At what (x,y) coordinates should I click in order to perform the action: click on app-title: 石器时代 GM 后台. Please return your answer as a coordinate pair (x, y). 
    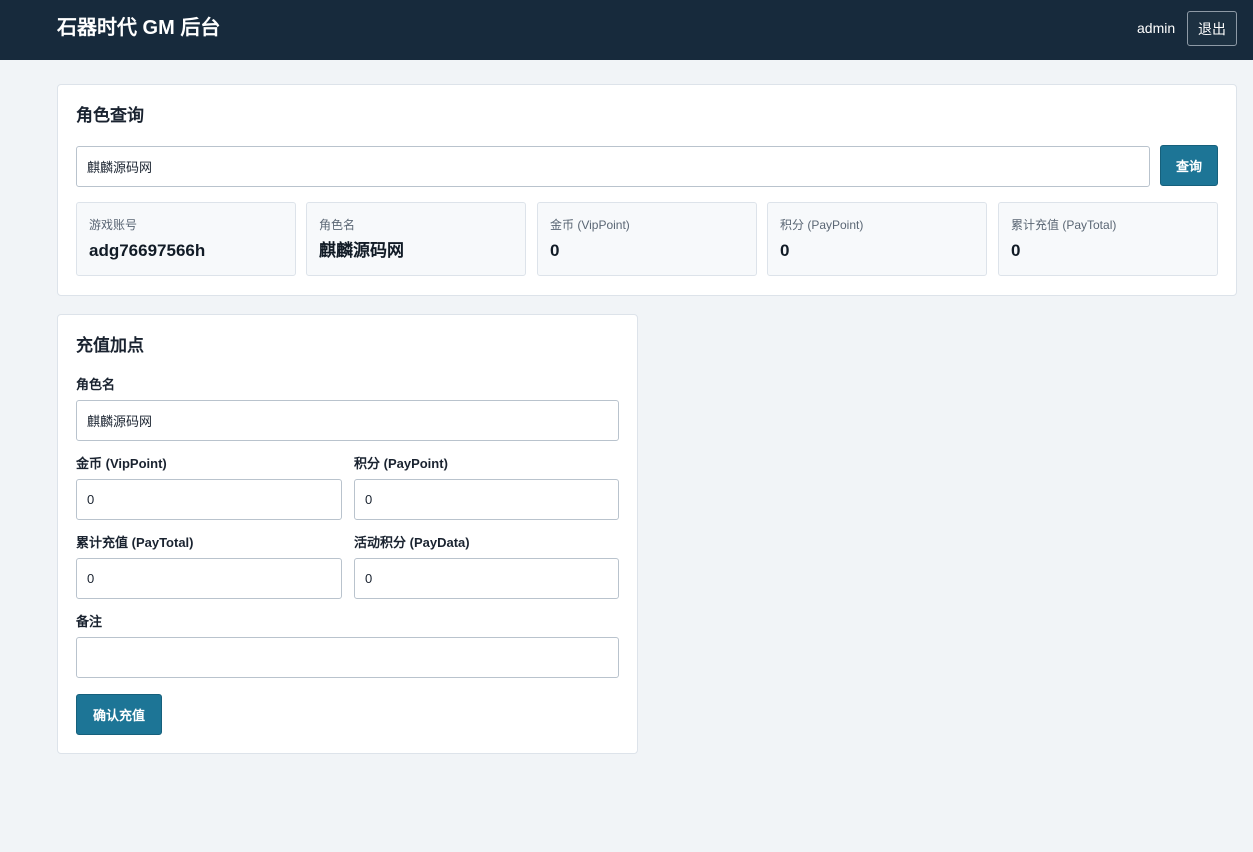
    Looking at the image, I should click on (139, 28).